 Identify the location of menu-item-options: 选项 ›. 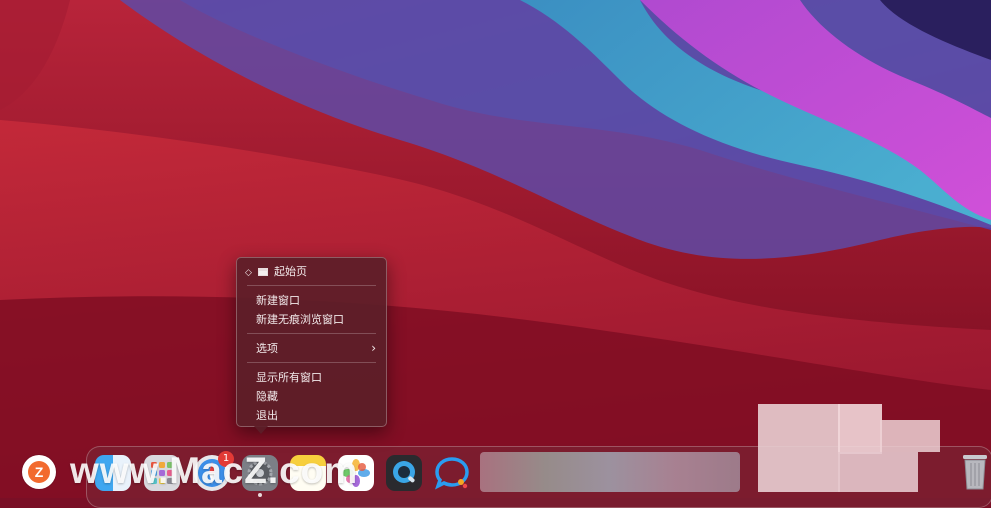
(317, 348).